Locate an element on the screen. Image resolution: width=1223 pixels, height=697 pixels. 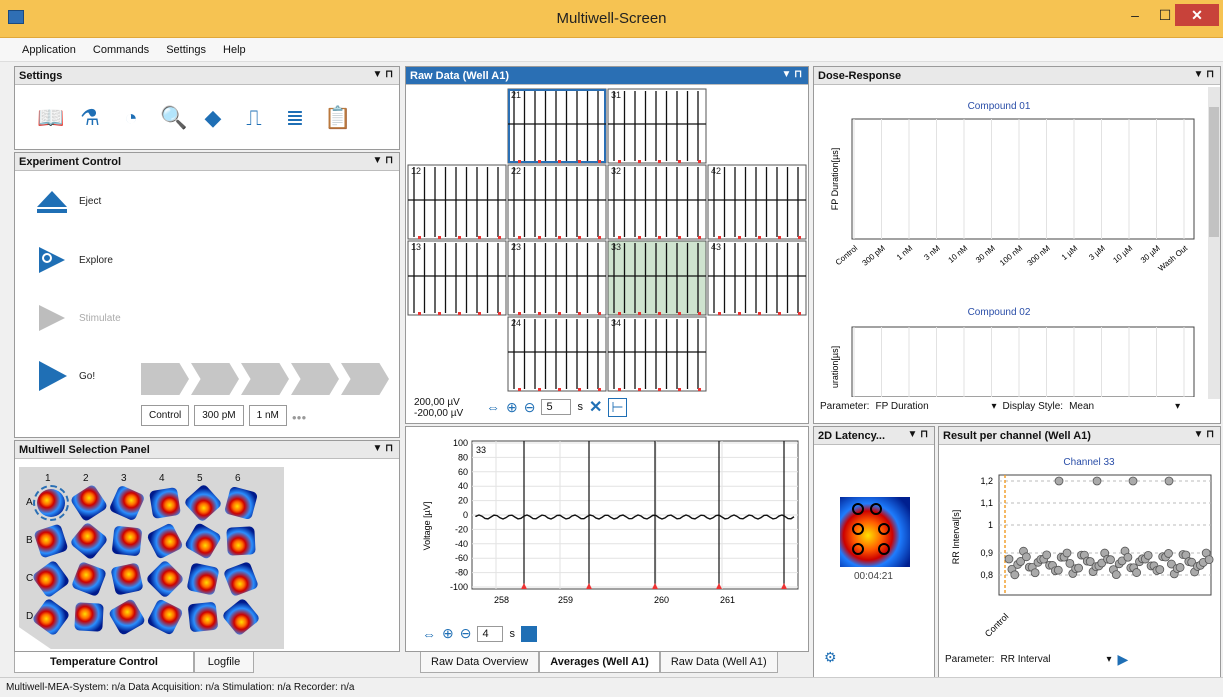
flask-icon: ⚗ is located at coordinates (90, 118).